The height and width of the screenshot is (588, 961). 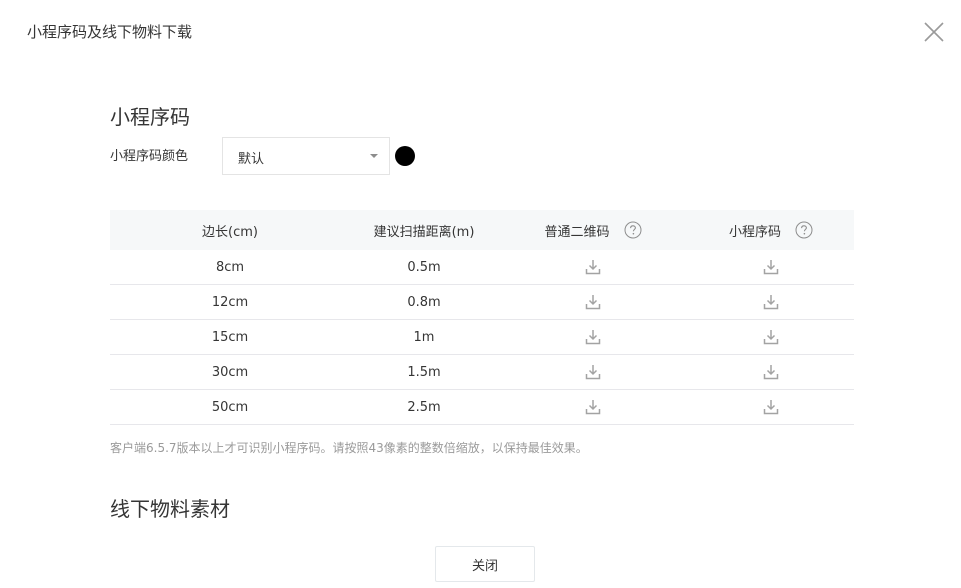 I want to click on table-row: 15cm 1m, so click(x=482, y=337).